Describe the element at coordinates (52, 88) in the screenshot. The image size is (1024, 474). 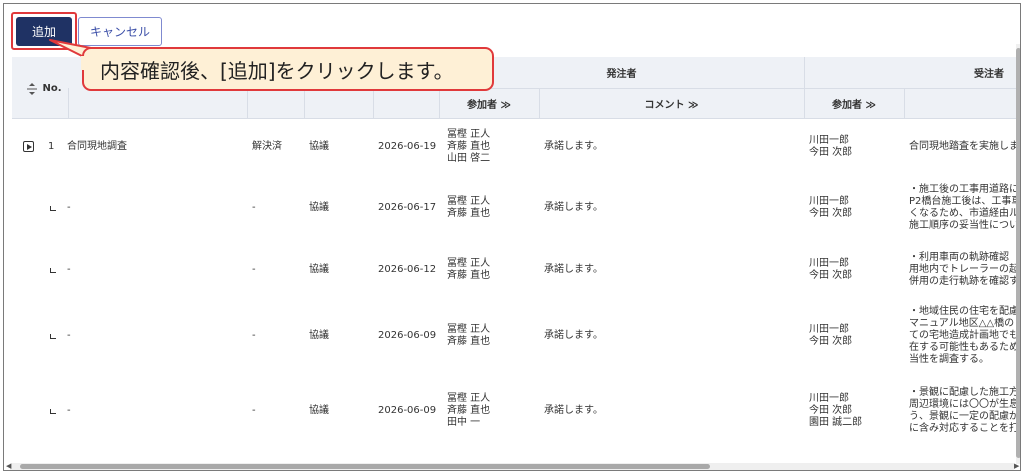
I see `header-no: No.` at that location.